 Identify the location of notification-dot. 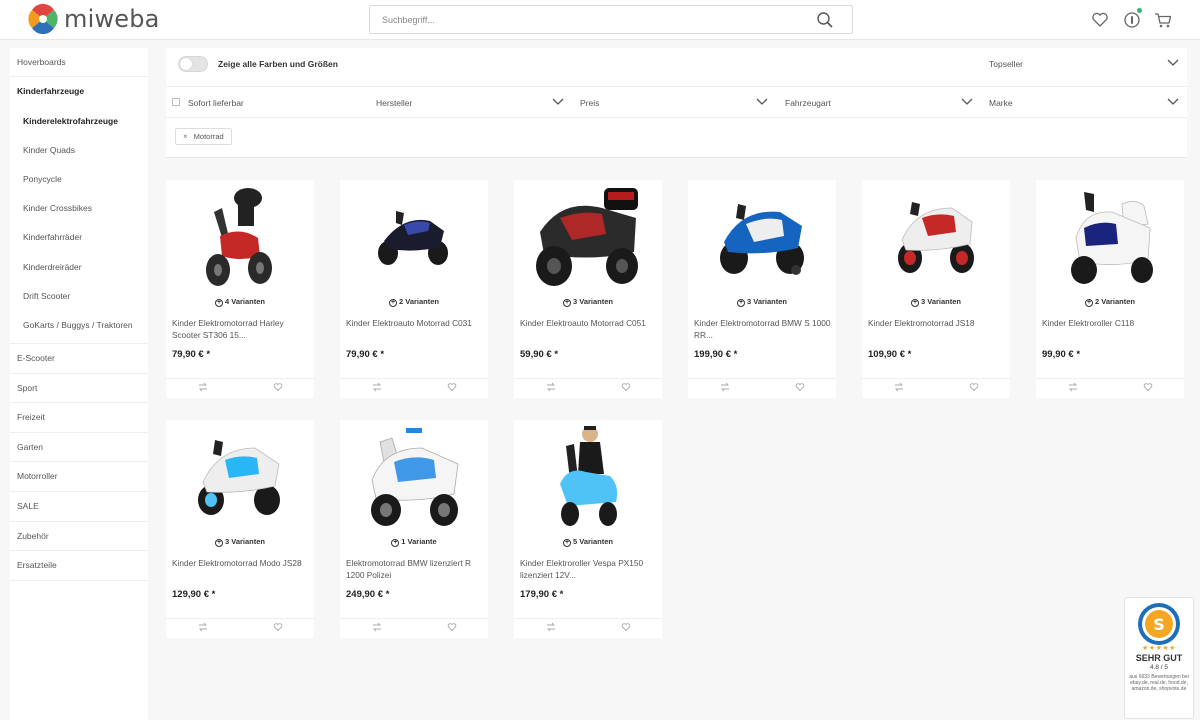
(1139, 10).